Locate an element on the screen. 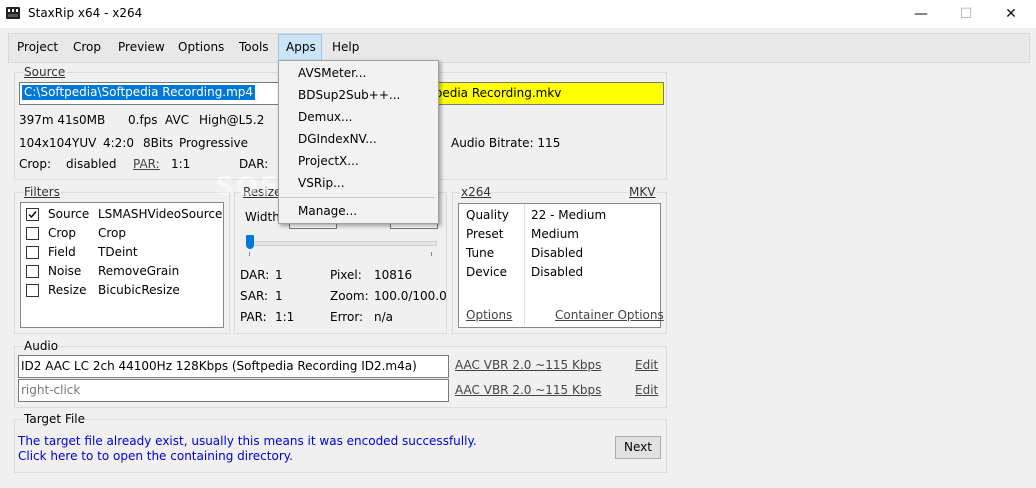 The height and width of the screenshot is (488, 1036). close-button: ✕ is located at coordinates (1011, 14).